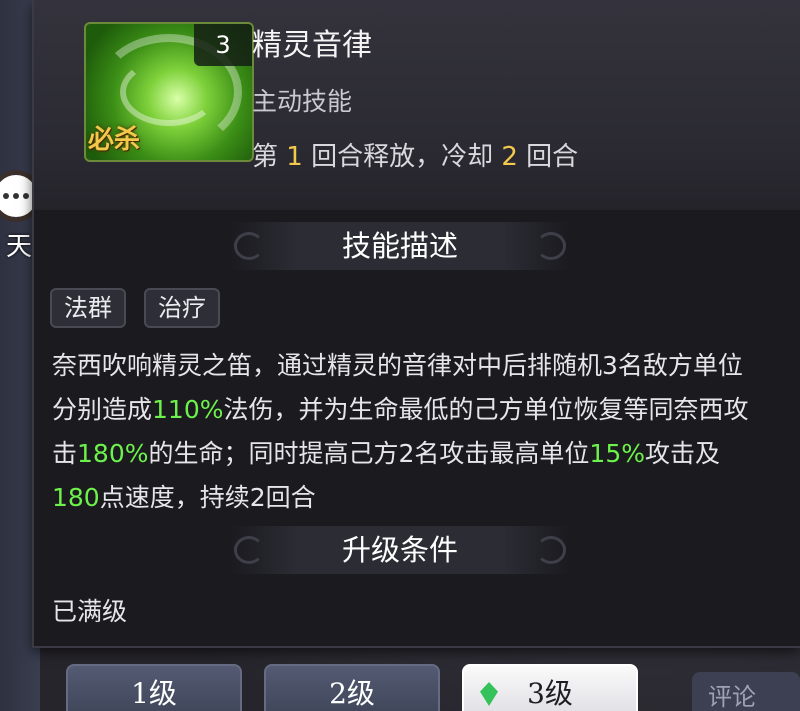 Image resolution: width=800 pixels, height=711 pixels. Describe the element at coordinates (114, 140) in the screenshot. I see `ultimate-tag: 必杀` at that location.